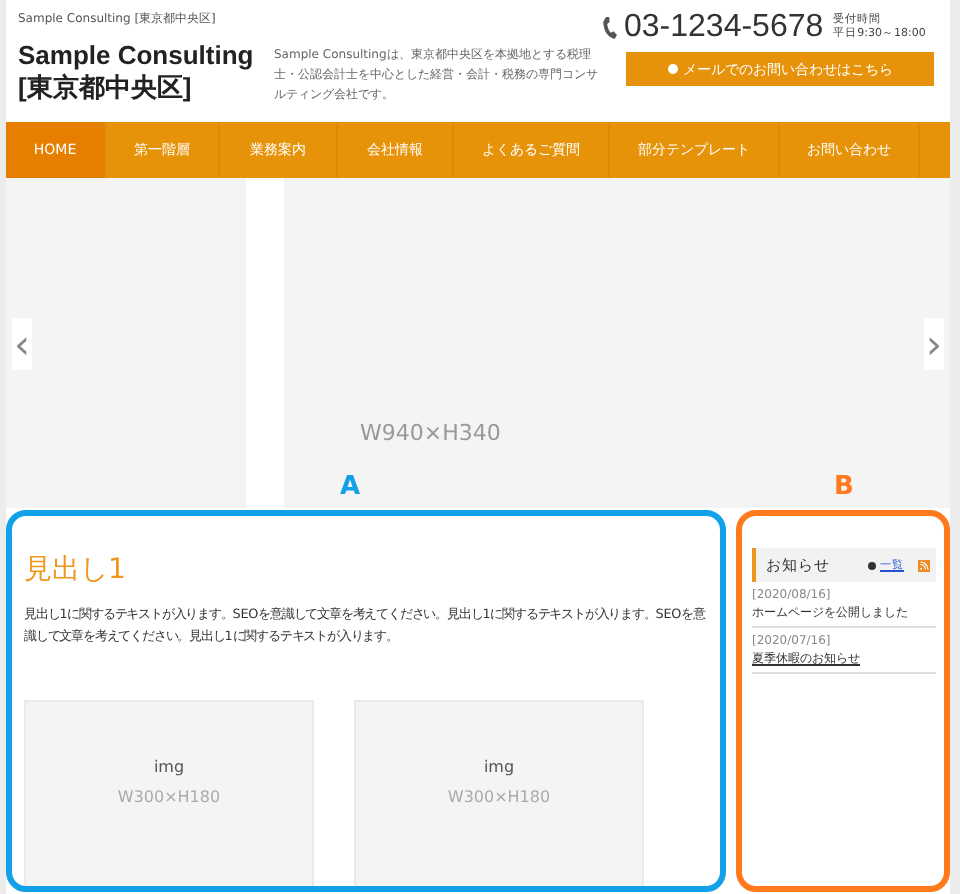 The image size is (960, 894). What do you see at coordinates (76, 570) in the screenshot?
I see `section-heading: 見出し1` at bounding box center [76, 570].